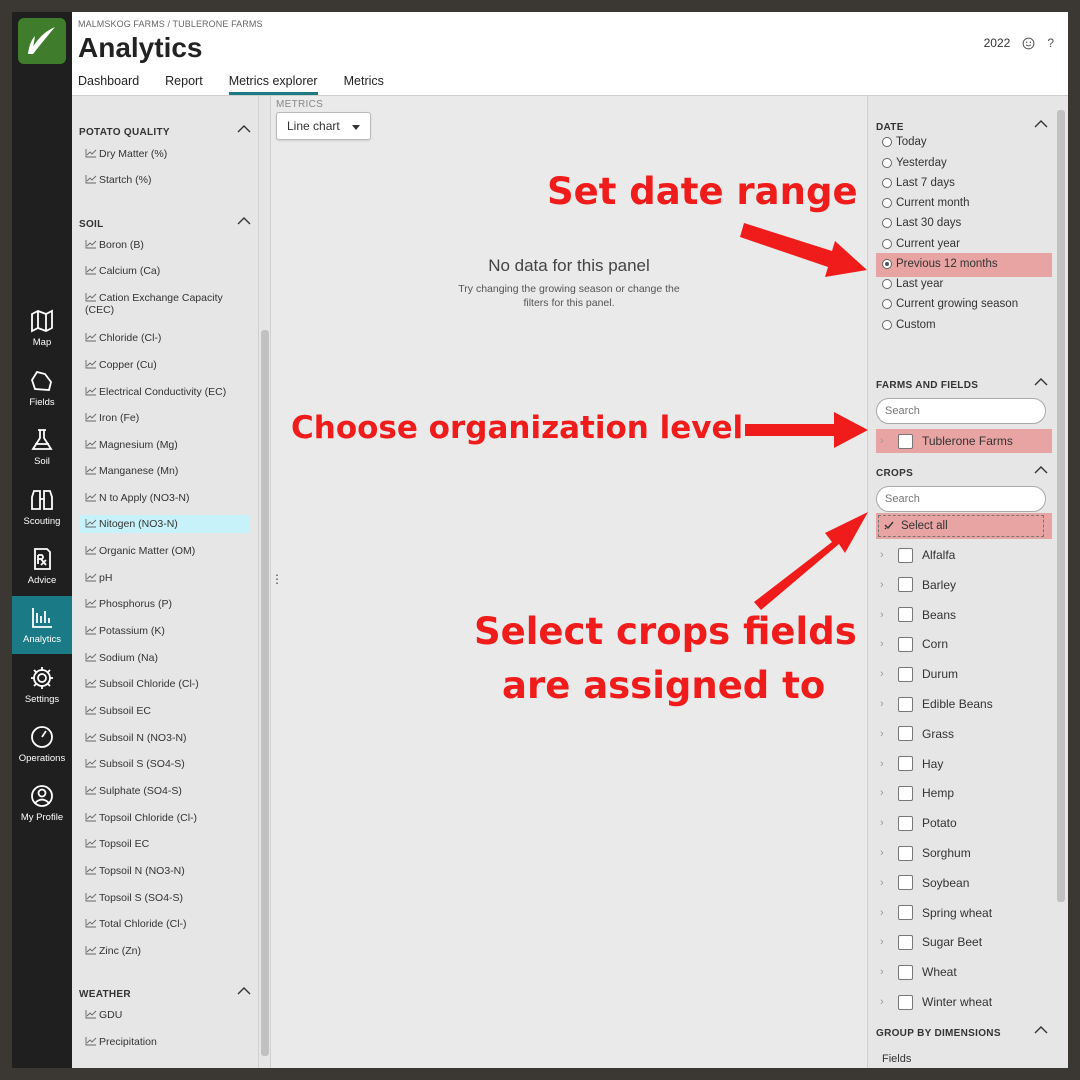 The height and width of the screenshot is (1080, 1080). Describe the element at coordinates (164, 684) in the screenshot. I see `metric-item: Subsoil Chloride (Cl-)` at that location.